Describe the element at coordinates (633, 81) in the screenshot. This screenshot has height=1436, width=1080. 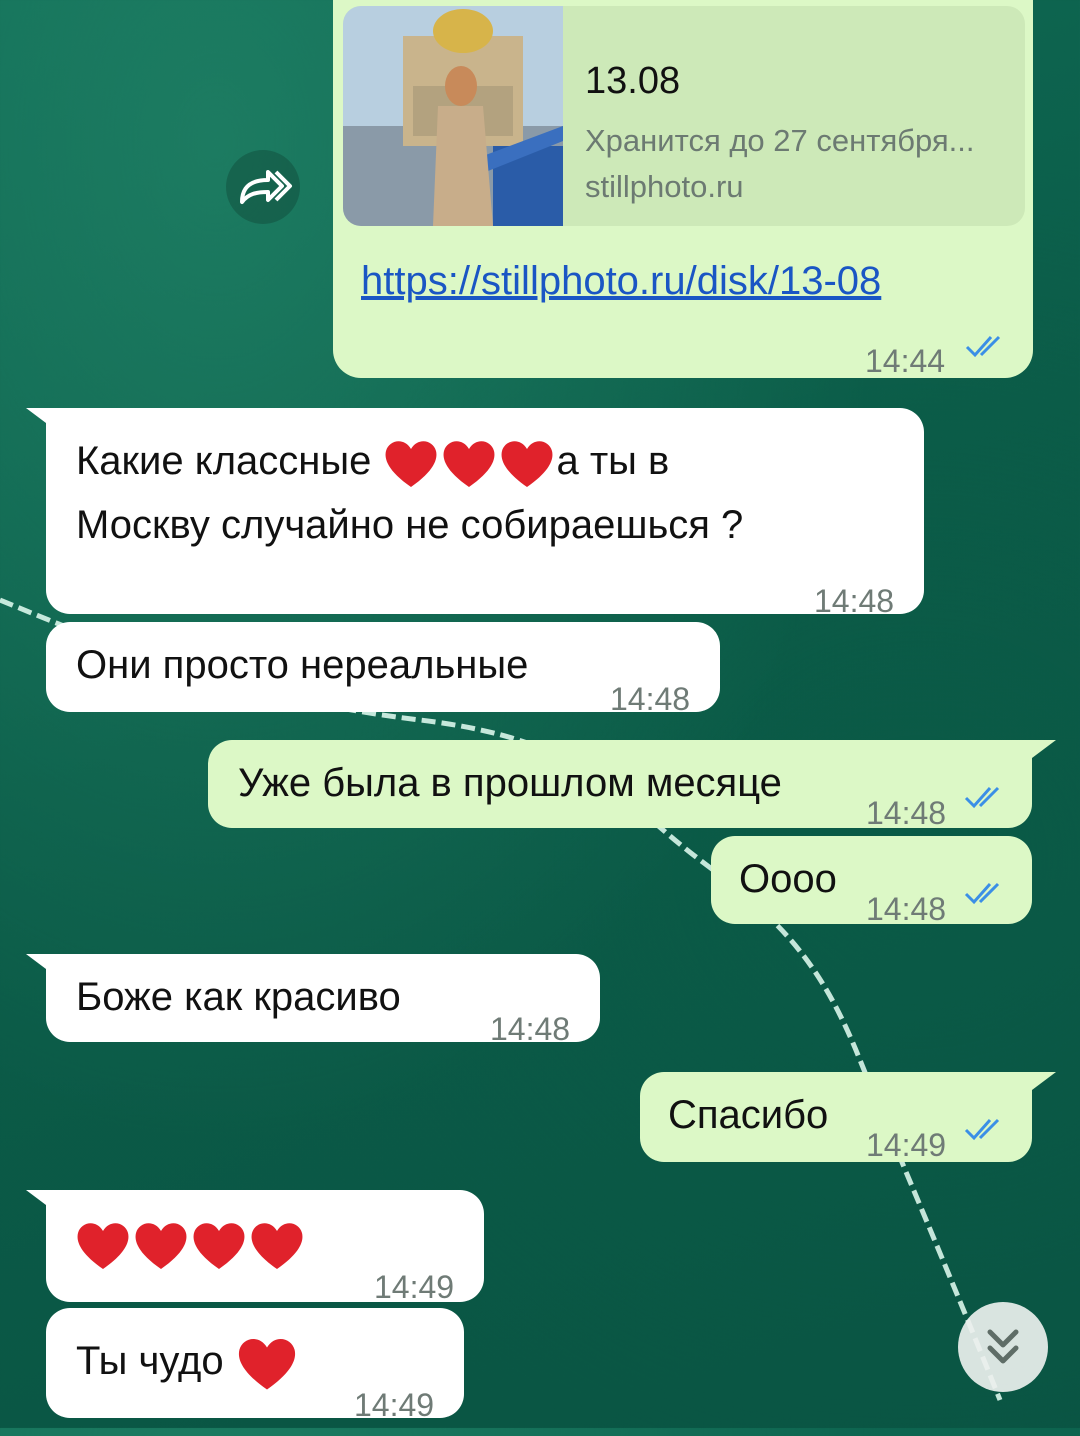
I see `link-preview-title: 13.08` at that location.